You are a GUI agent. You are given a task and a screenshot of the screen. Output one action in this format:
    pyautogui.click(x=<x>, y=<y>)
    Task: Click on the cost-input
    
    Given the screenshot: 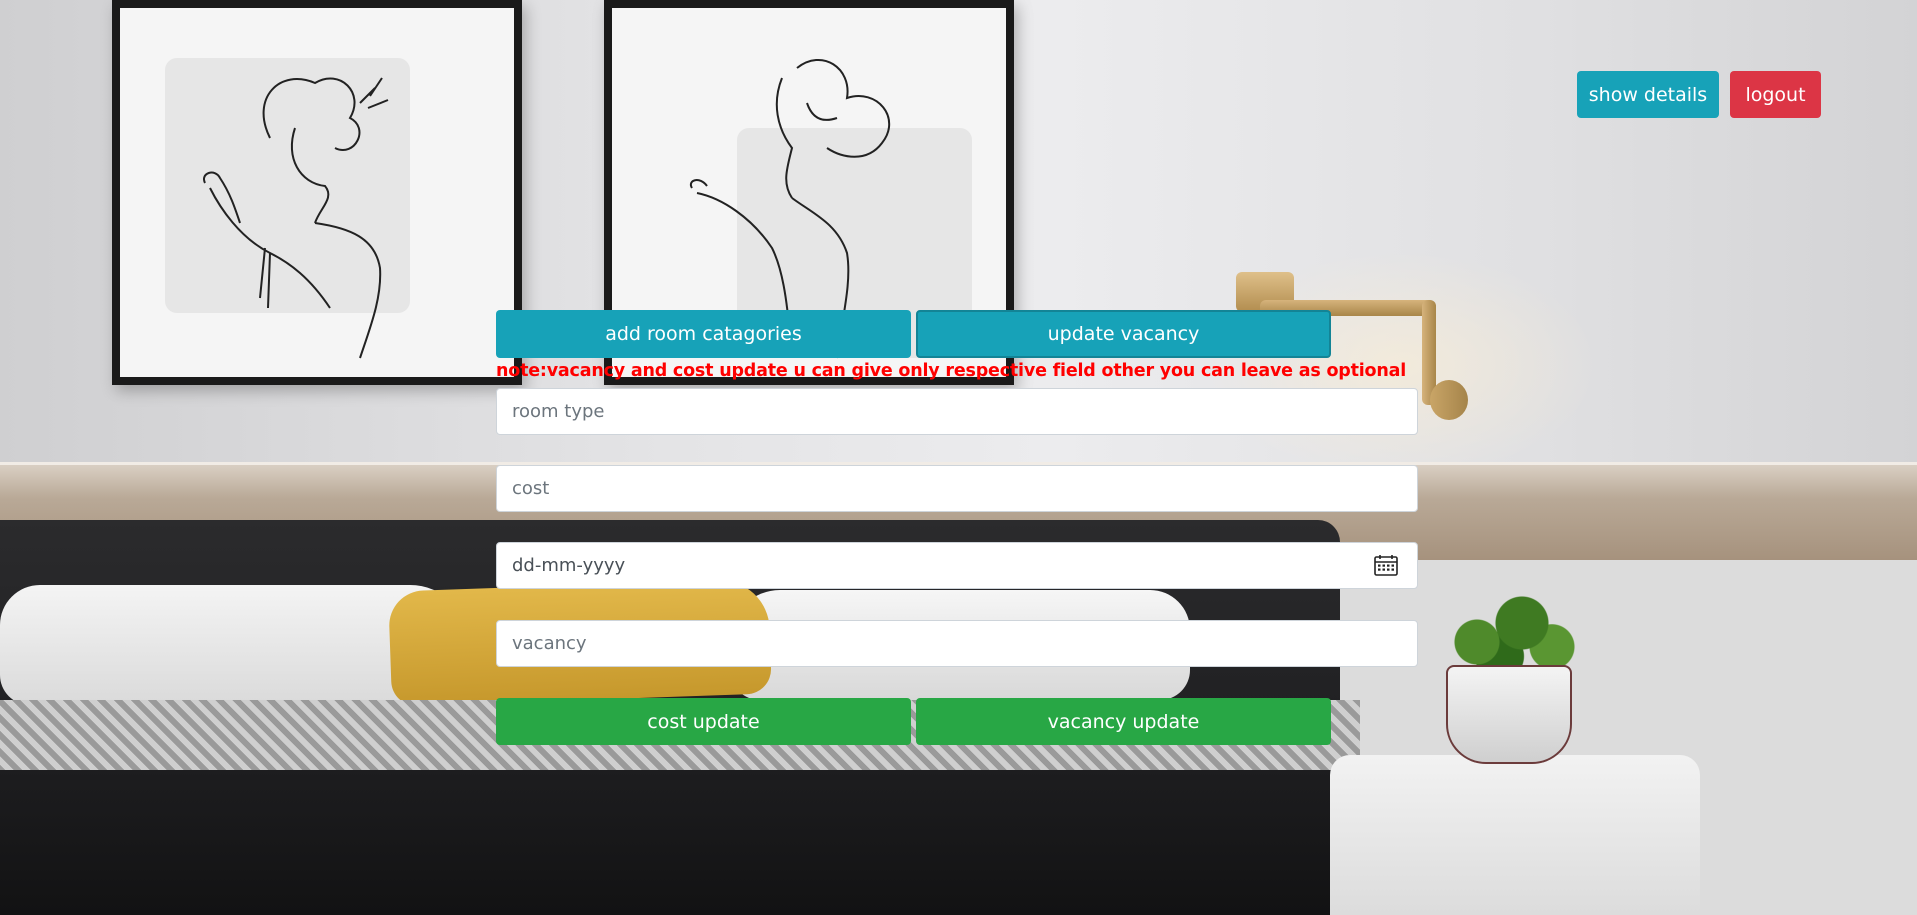 What is the action you would take?
    pyautogui.click(x=957, y=488)
    